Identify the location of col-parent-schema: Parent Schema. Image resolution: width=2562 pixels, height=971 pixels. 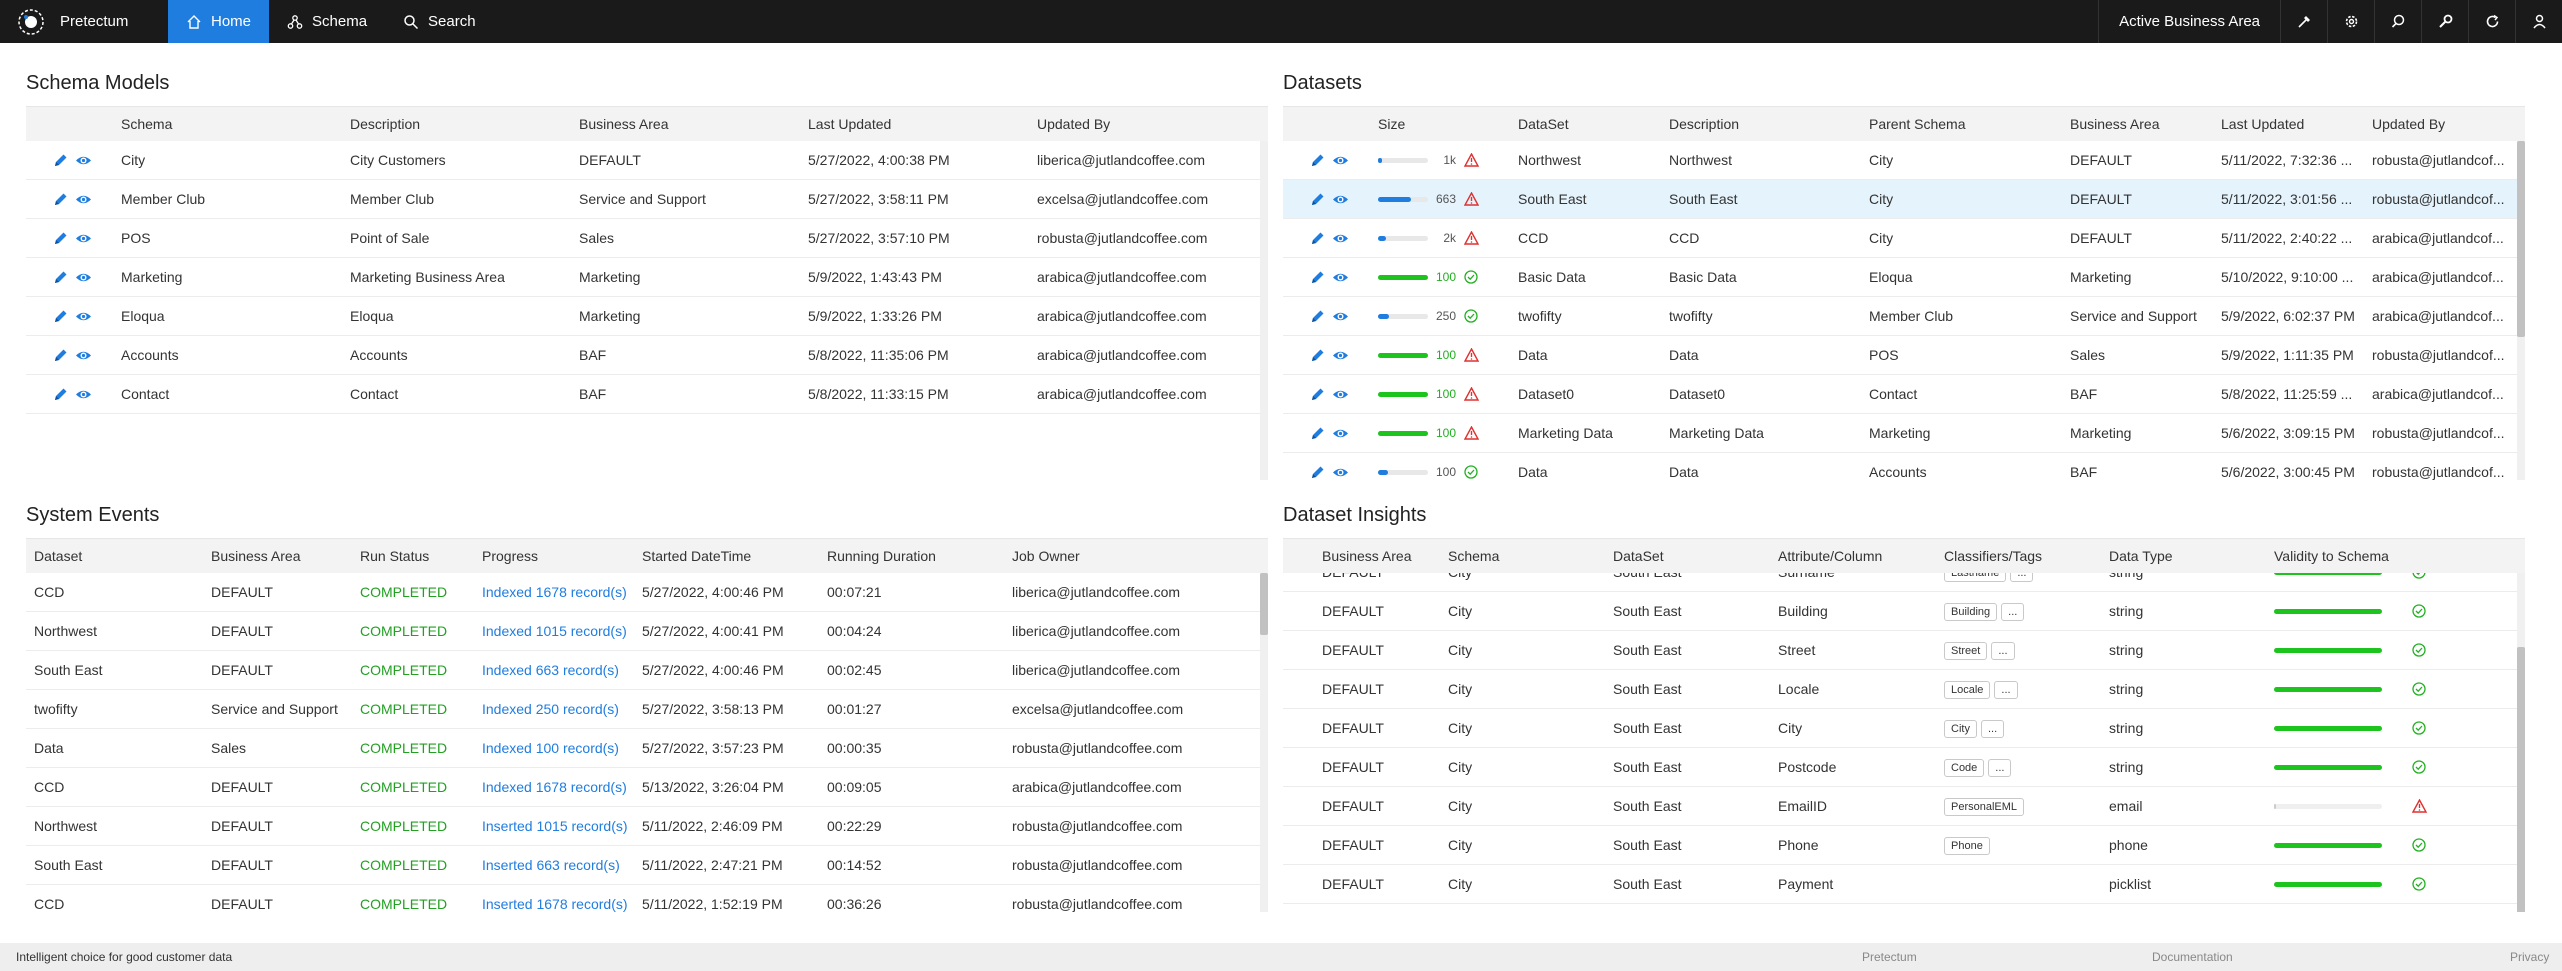
(1969, 124).